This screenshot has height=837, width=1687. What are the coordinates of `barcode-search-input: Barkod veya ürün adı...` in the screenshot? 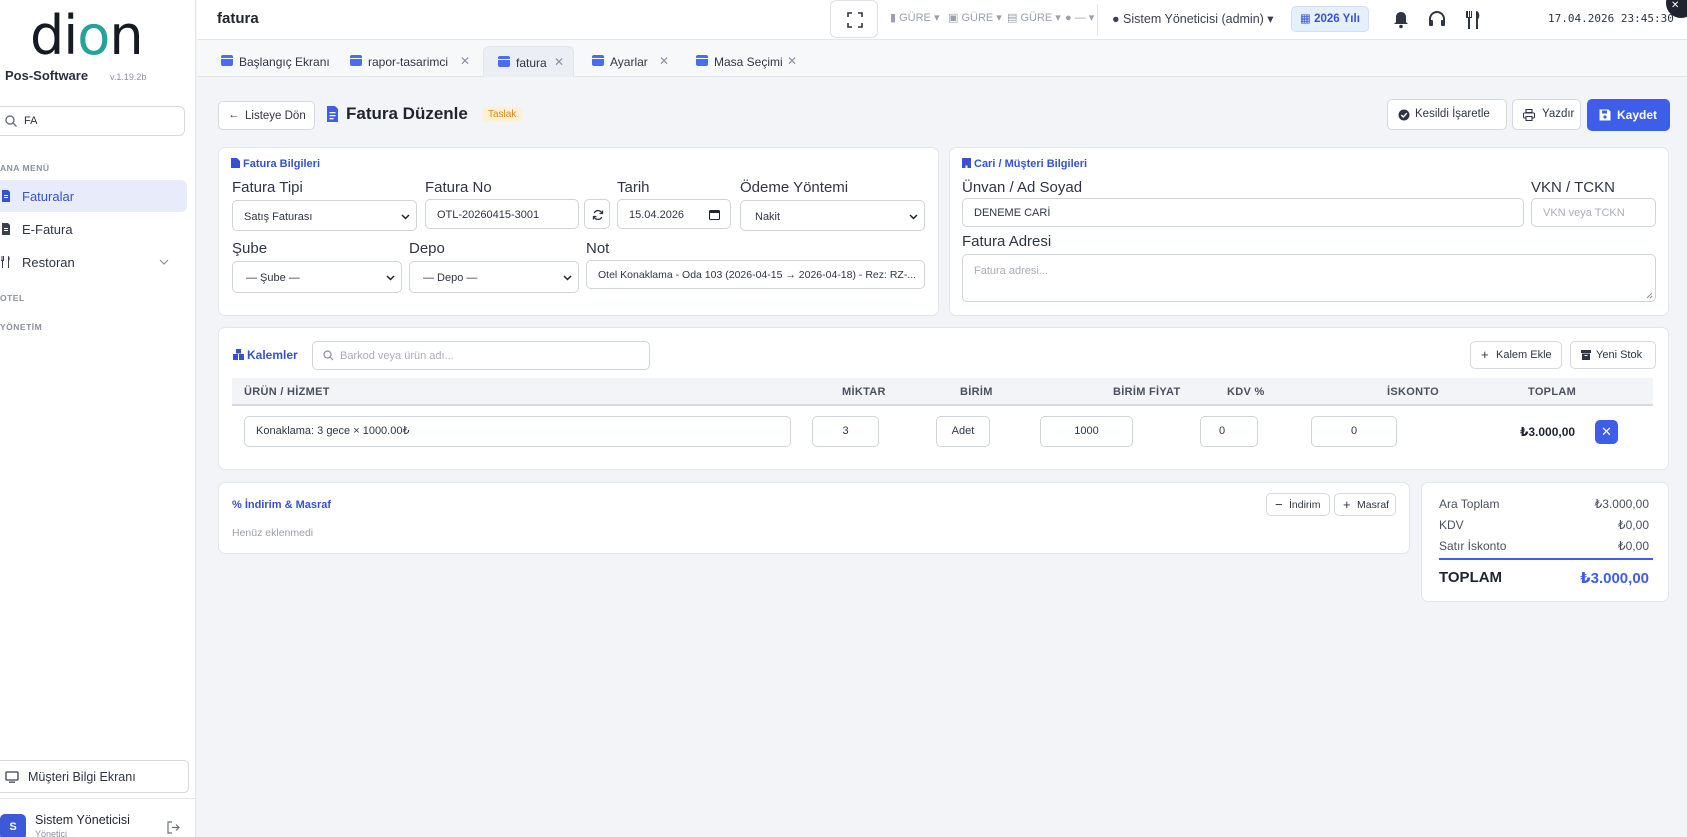 It's located at (481, 355).